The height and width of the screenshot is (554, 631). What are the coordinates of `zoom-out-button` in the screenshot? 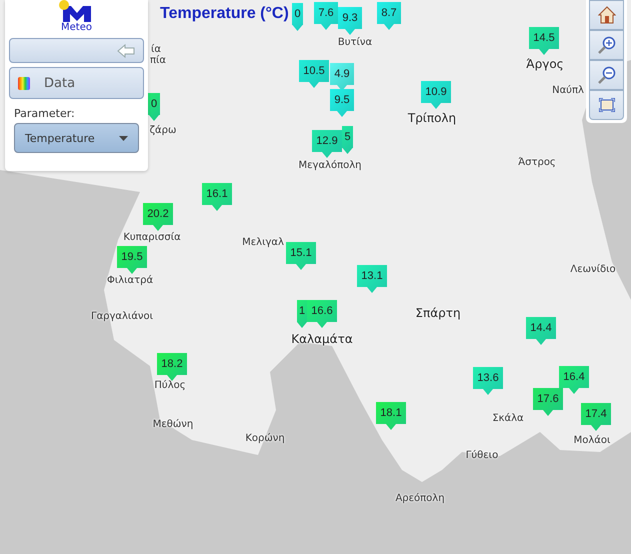 It's located at (606, 75).